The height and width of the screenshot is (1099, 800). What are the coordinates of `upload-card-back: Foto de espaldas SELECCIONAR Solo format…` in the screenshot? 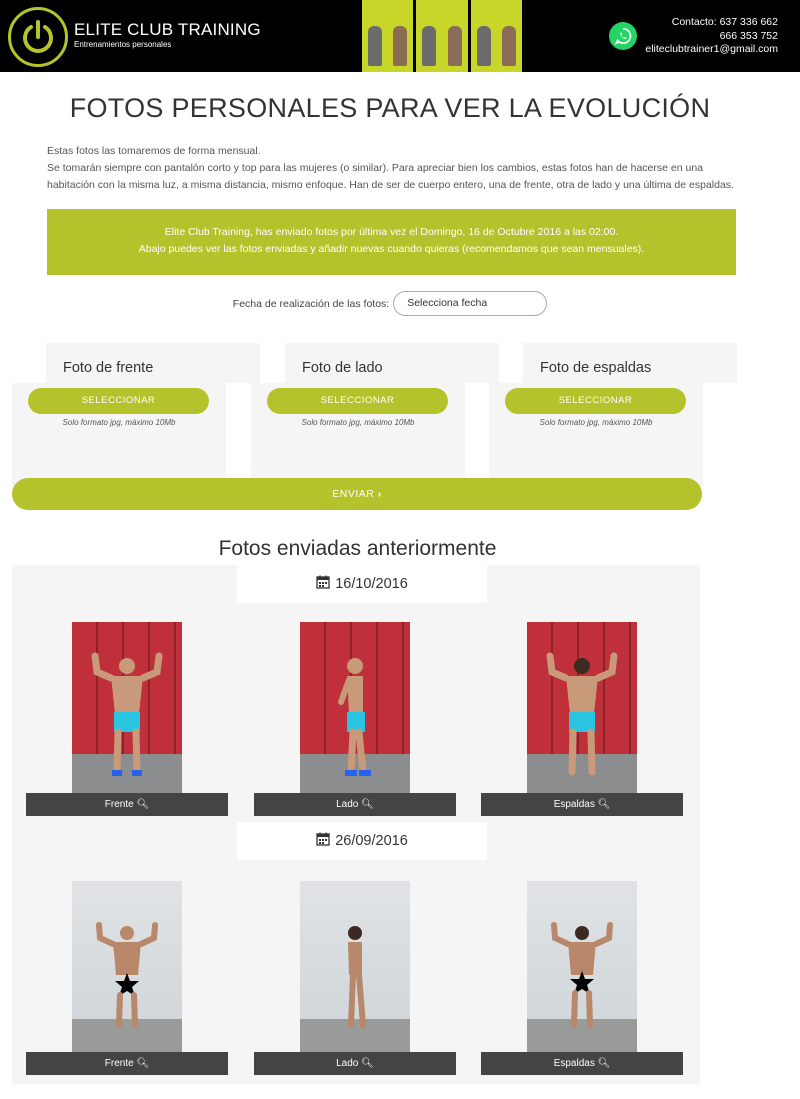 It's located at (613, 415).